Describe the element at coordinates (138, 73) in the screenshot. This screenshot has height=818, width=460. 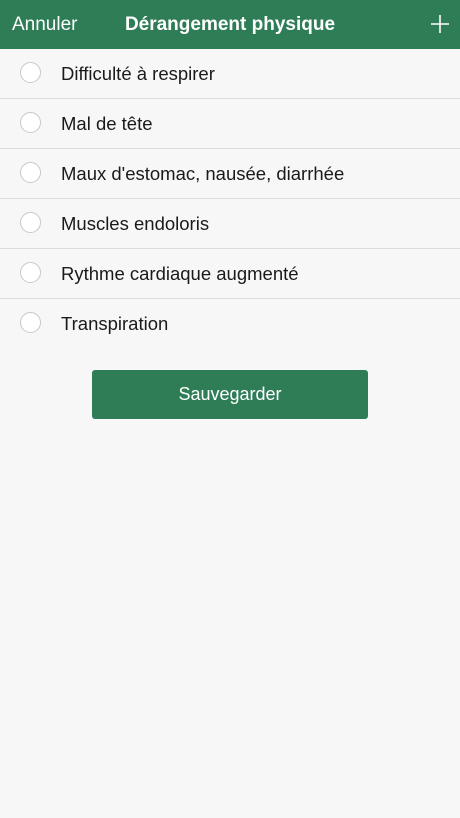
I see `list-item-label: Difficulté à respirer` at that location.